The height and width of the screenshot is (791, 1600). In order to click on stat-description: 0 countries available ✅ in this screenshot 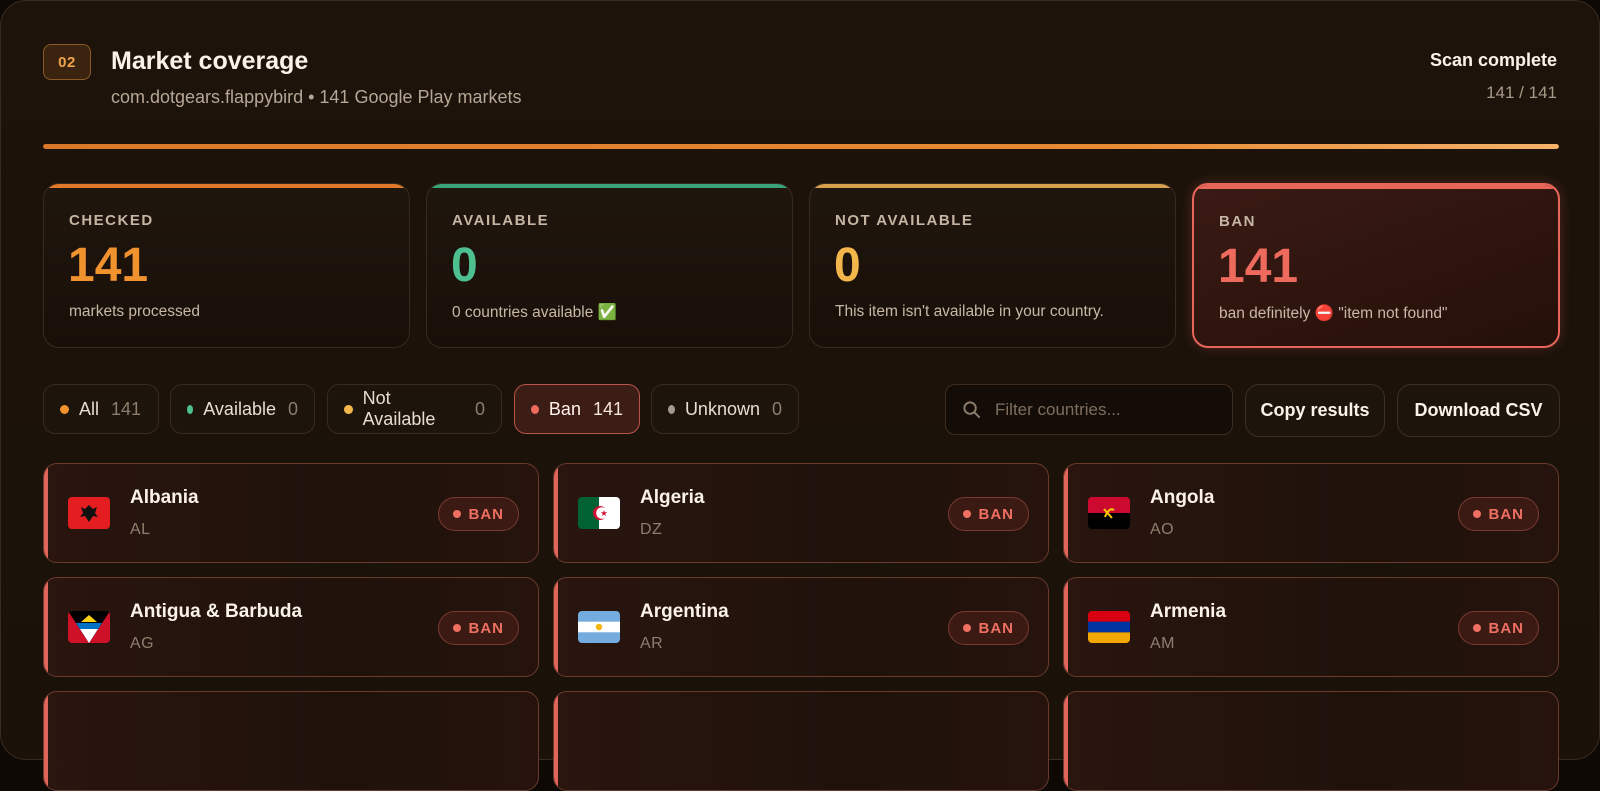, I will do `click(534, 312)`.